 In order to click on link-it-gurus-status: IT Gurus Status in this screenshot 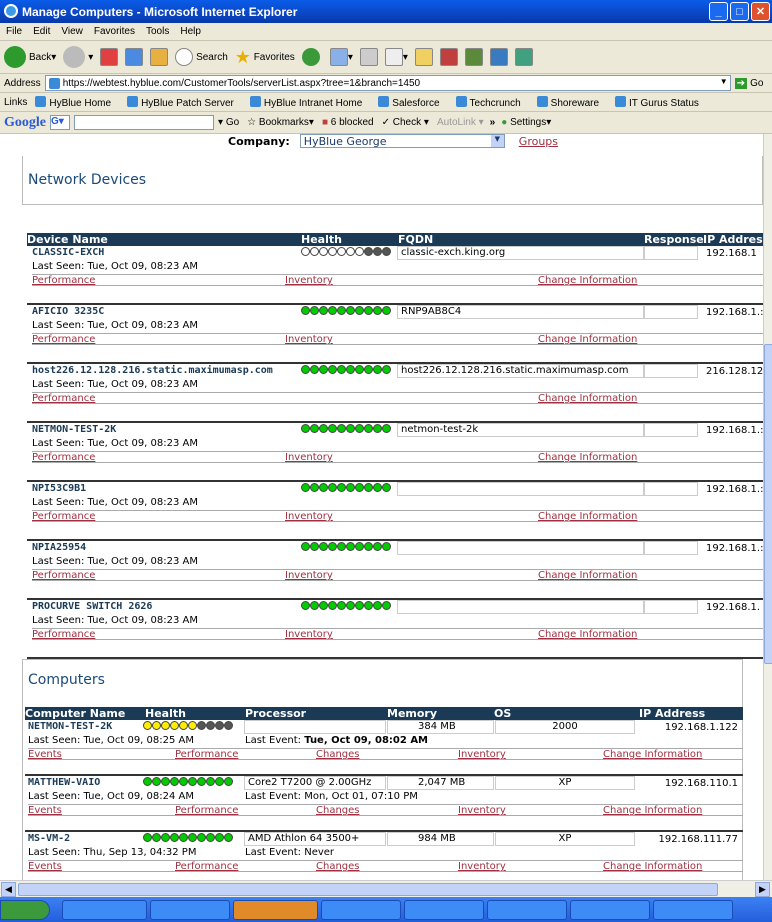, I will do `click(661, 102)`.